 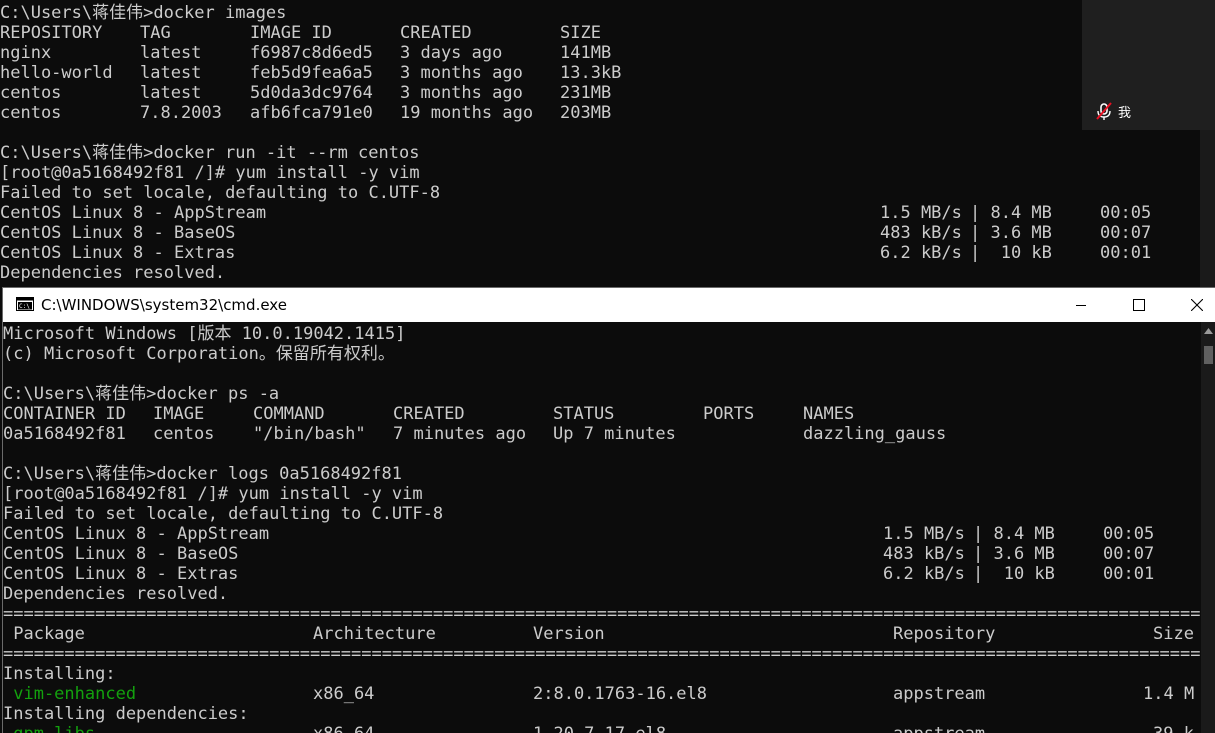 What do you see at coordinates (210, 153) in the screenshot?
I see `console-text: C:\Users\蒋佳伟>docker run -it --rm centos` at bounding box center [210, 153].